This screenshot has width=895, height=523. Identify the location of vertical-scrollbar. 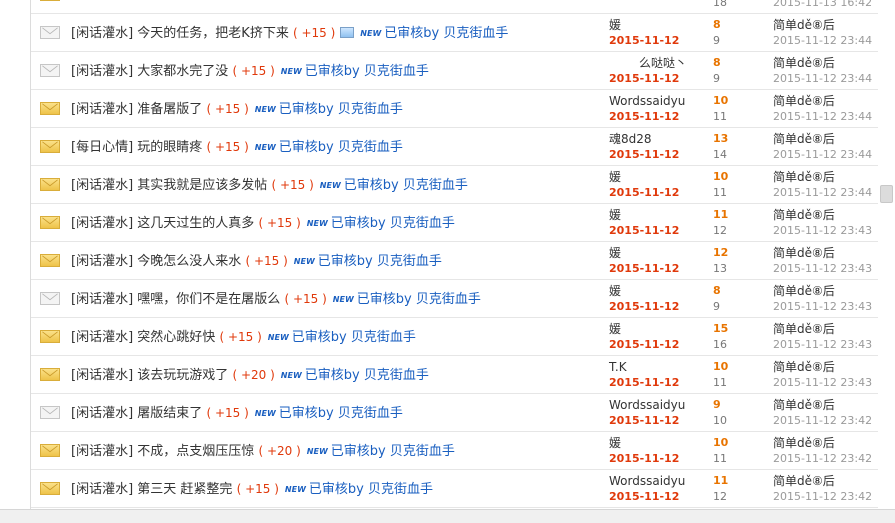
(886, 254).